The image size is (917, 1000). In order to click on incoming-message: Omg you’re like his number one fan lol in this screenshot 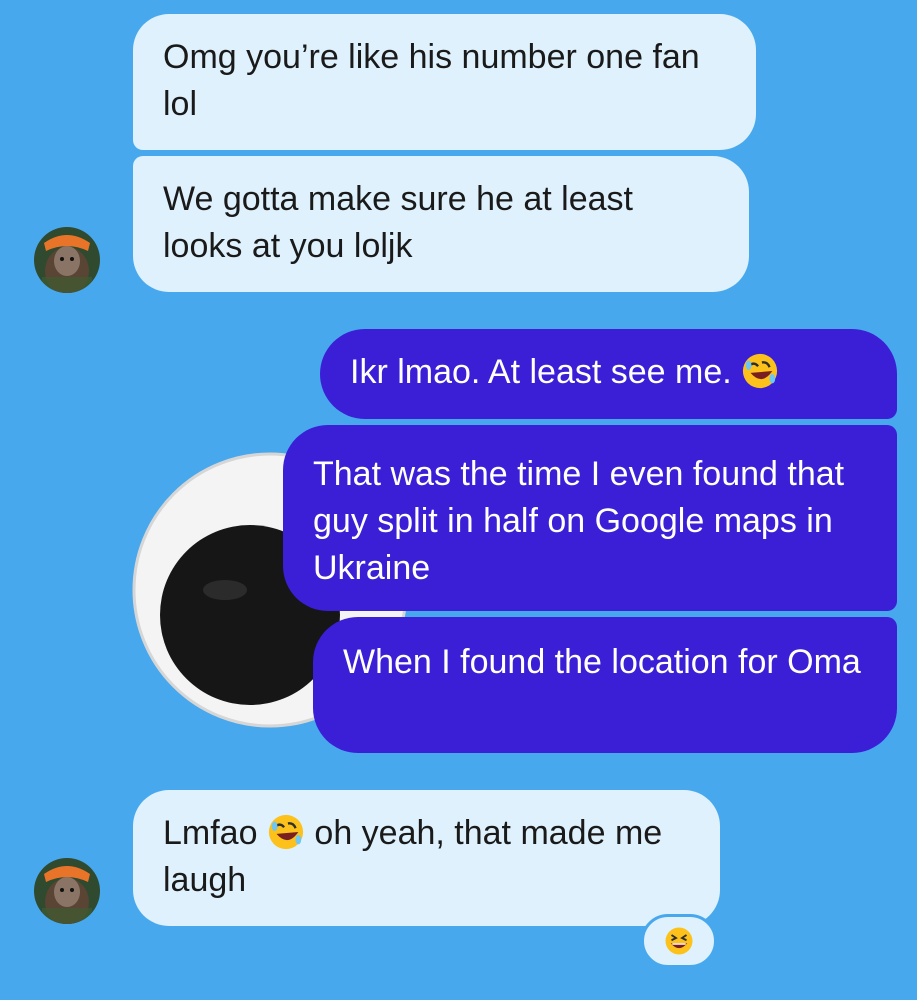, I will do `click(444, 82)`.